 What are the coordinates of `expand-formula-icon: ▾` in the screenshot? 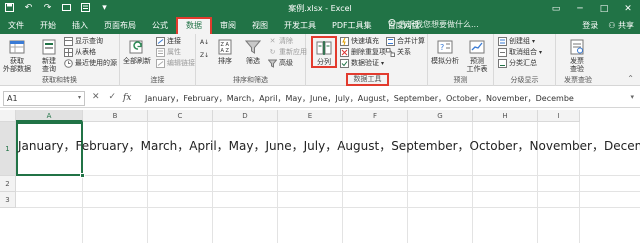 It's located at (632, 97).